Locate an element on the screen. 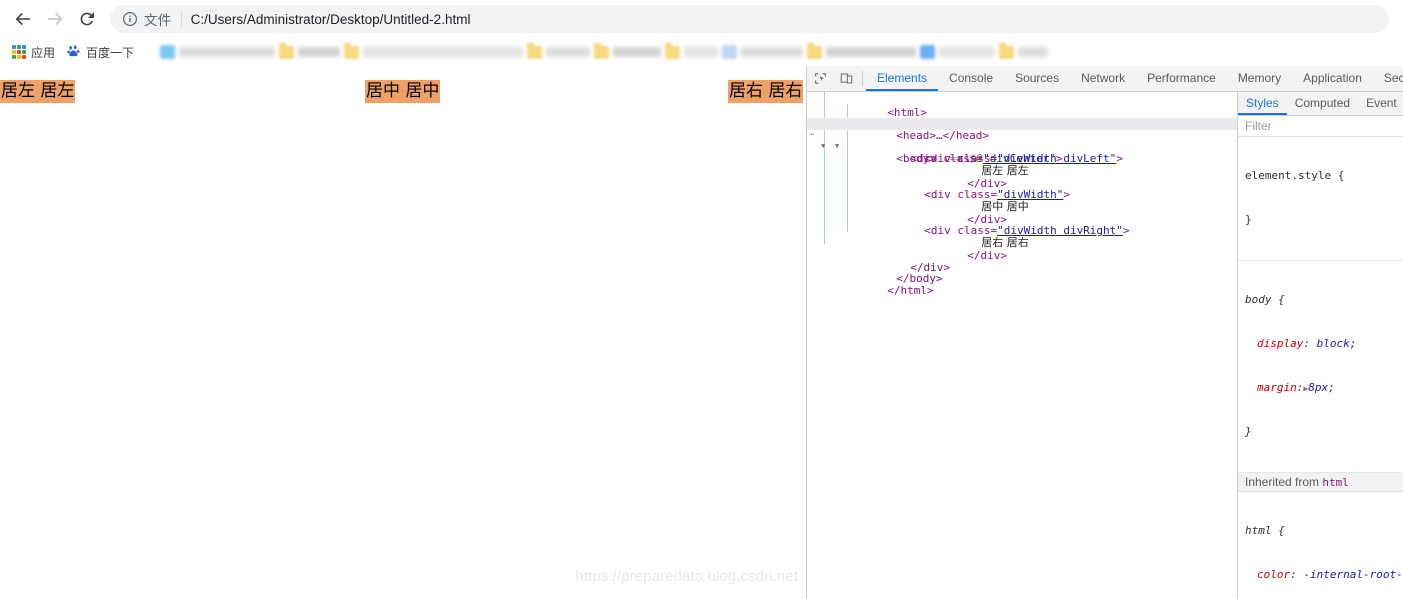 The width and height of the screenshot is (1403, 599). dom-row-divmid-text: 居中 居中 is located at coordinates (1022, 200).